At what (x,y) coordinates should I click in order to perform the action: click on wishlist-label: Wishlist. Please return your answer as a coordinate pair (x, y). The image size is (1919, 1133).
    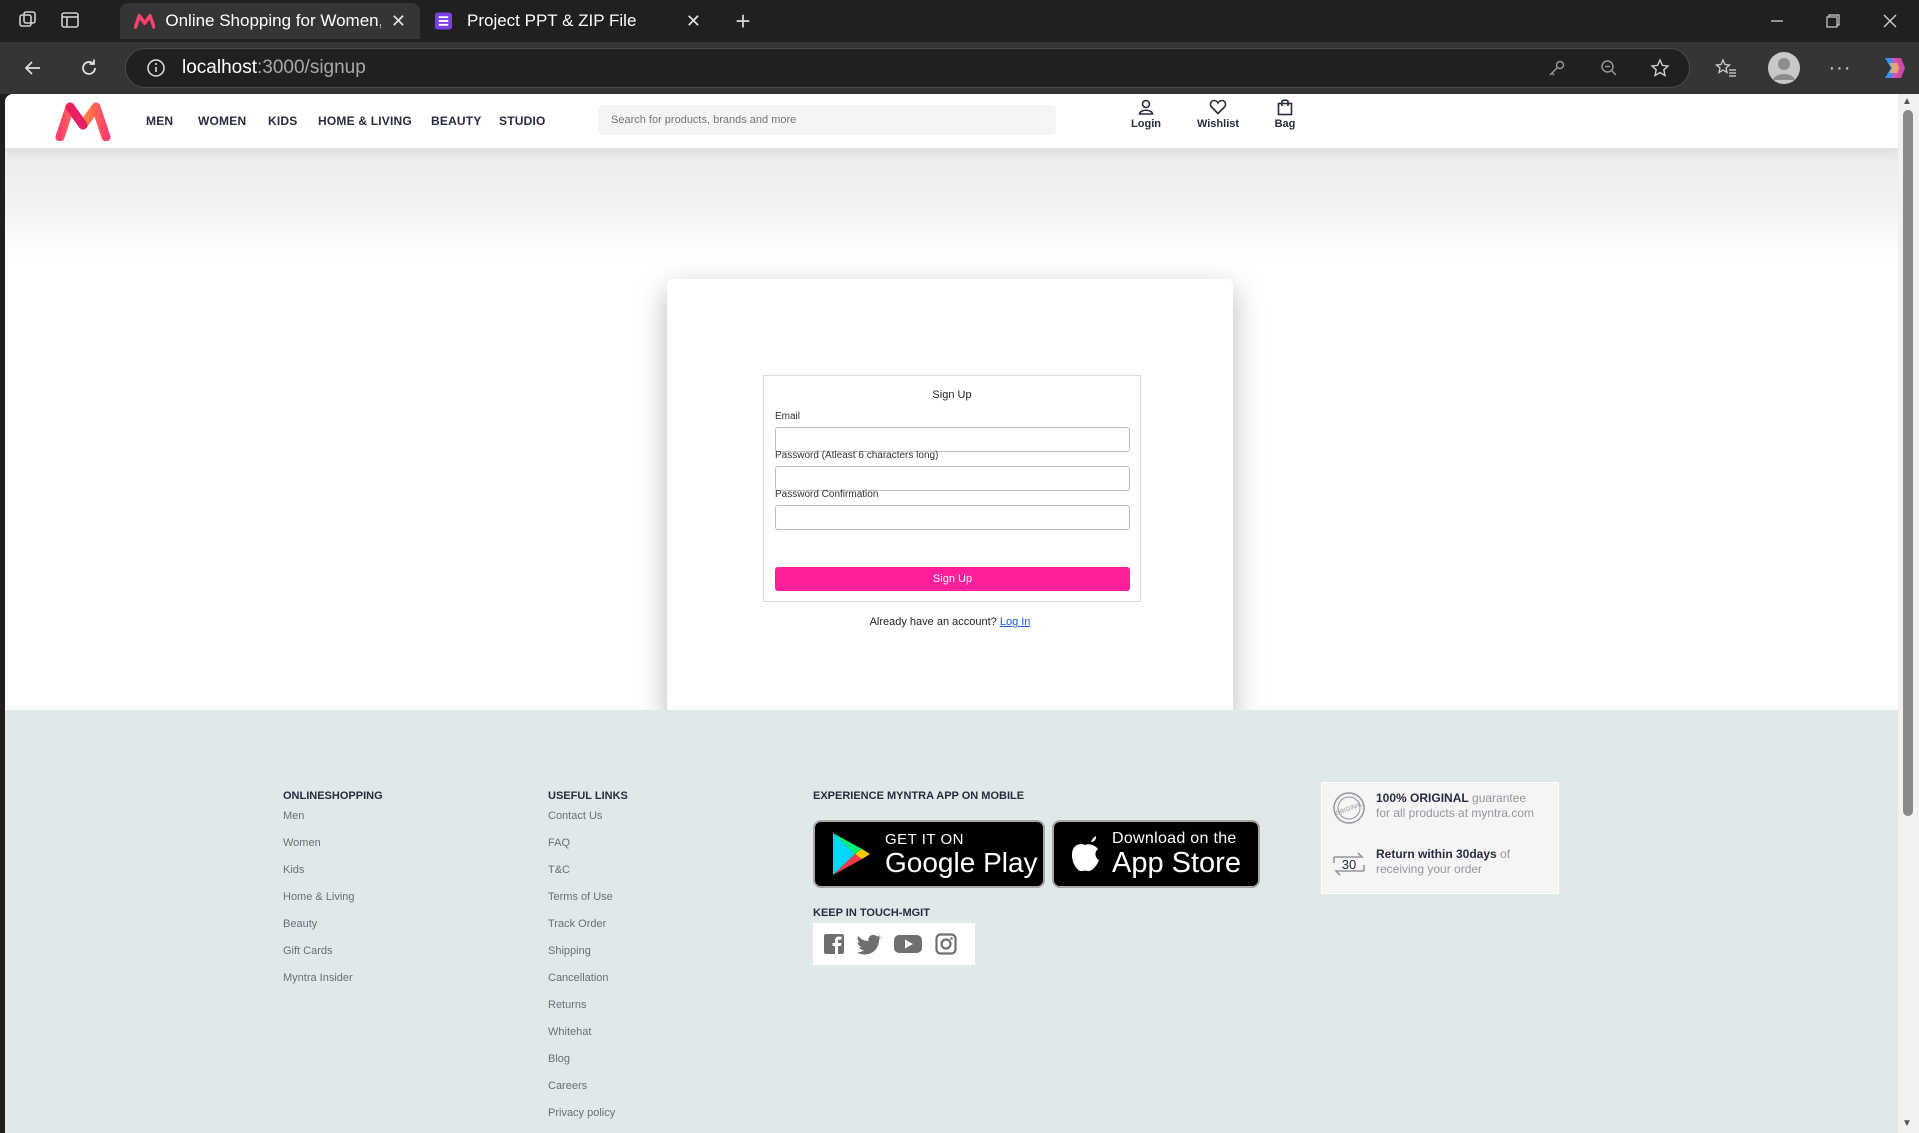
    Looking at the image, I should click on (1218, 124).